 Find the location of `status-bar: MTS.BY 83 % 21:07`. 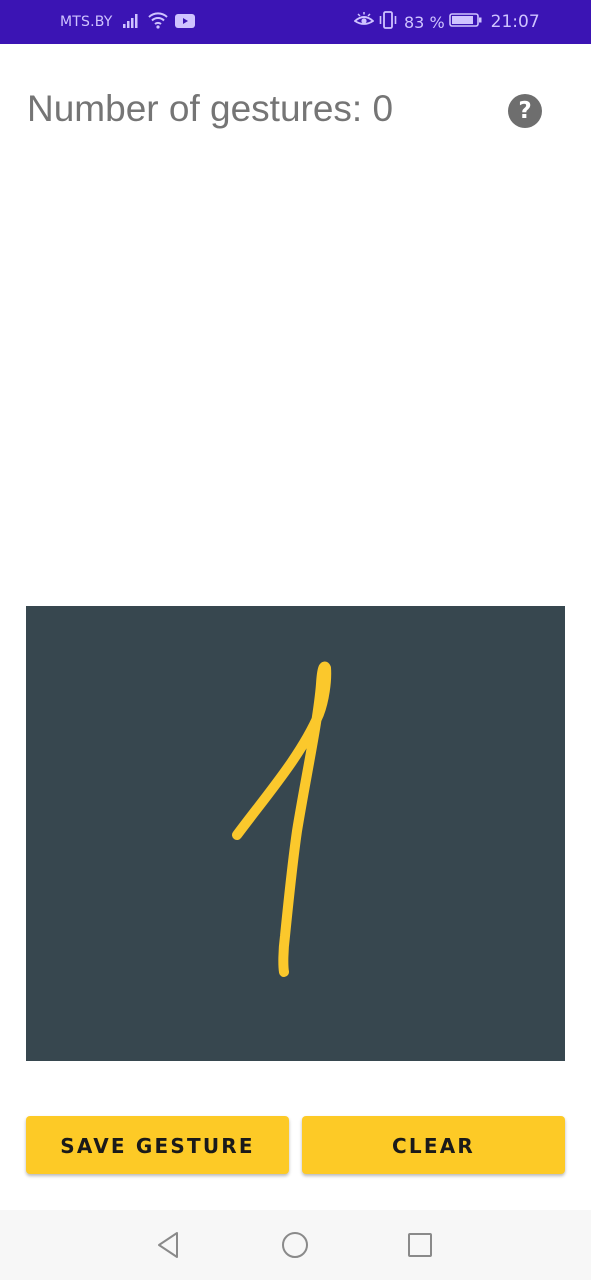

status-bar: MTS.BY 83 % 21:07 is located at coordinates (295, 22).